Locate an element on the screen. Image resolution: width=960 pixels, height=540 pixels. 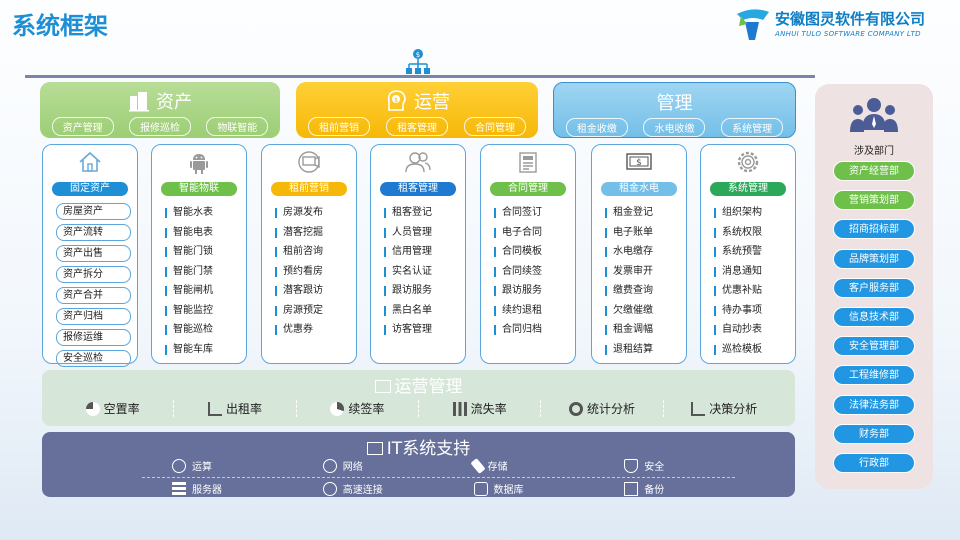
gear-icon is located at coordinates (748, 162).